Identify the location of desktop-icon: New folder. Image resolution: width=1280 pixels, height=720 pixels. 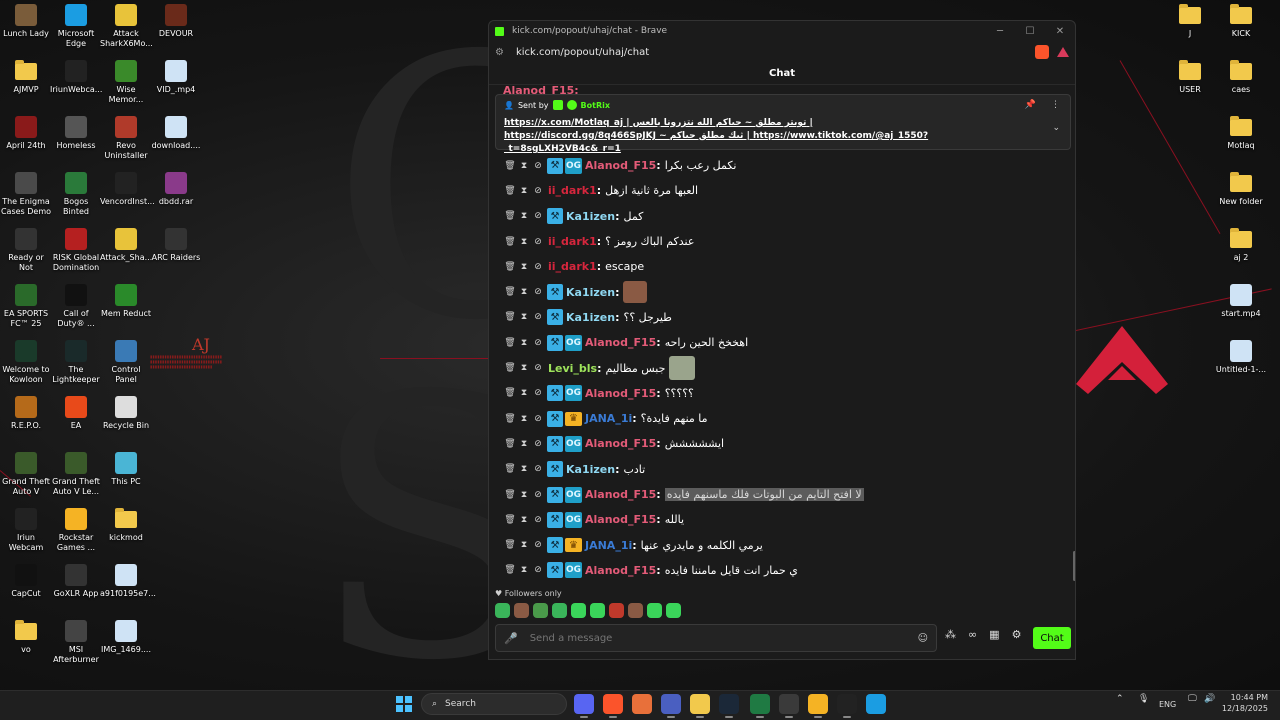
(1241, 189).